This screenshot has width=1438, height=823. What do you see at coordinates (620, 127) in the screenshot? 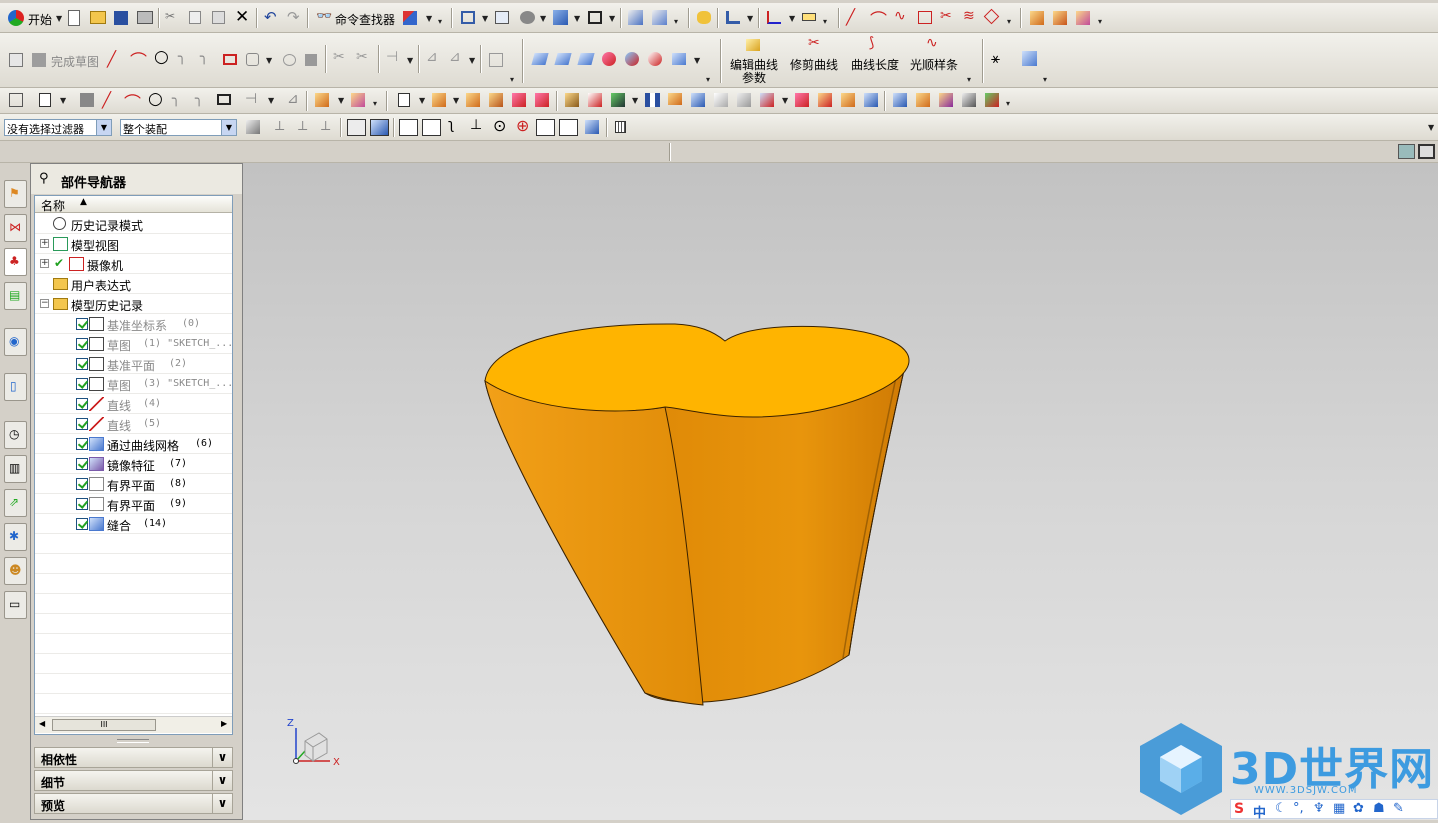
I see `filter-grid-icon` at bounding box center [620, 127].